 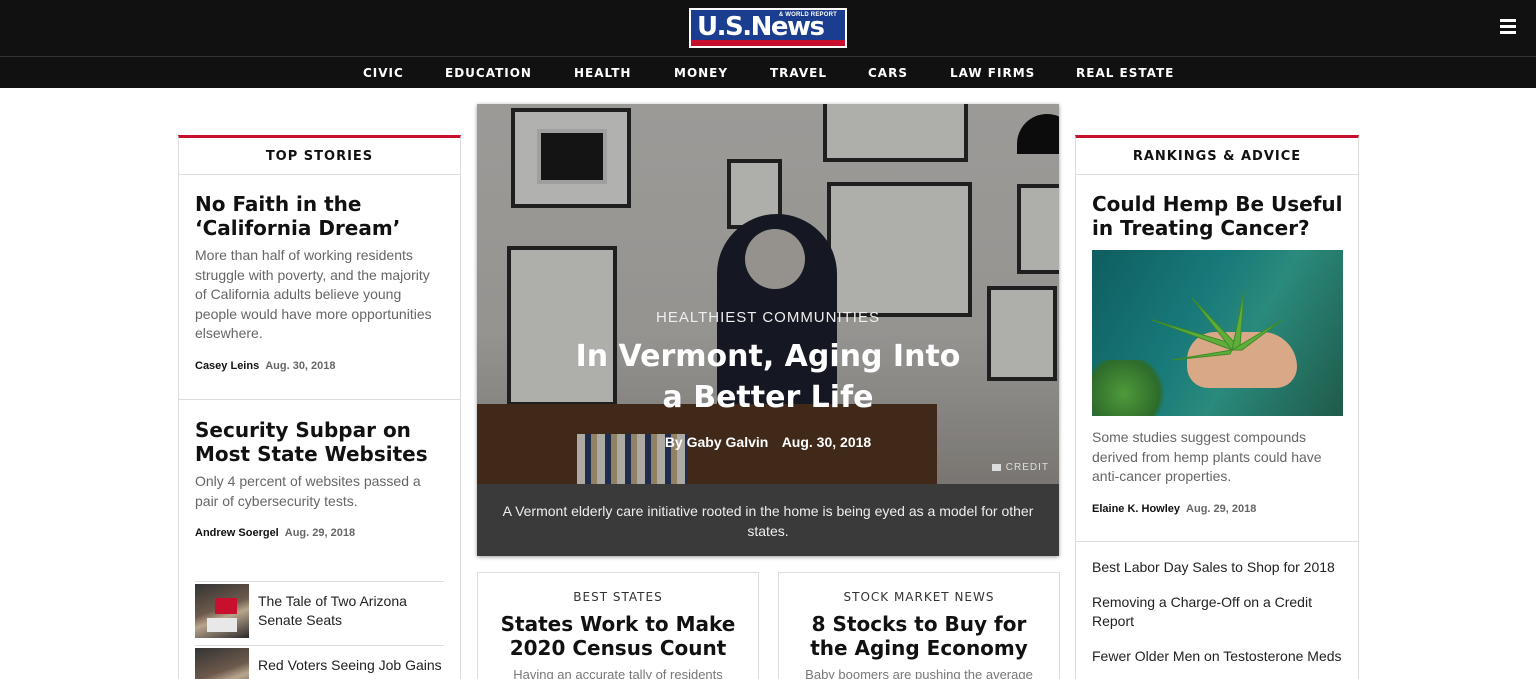 I want to click on feature-hemp: Could Hemp Be Useful in Treating Cancer?, so click(x=1218, y=216).